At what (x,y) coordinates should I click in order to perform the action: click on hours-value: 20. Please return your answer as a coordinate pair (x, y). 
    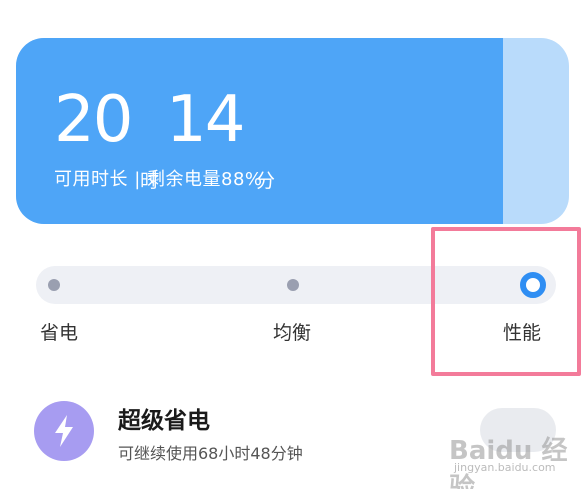
    Looking at the image, I should click on (93, 120).